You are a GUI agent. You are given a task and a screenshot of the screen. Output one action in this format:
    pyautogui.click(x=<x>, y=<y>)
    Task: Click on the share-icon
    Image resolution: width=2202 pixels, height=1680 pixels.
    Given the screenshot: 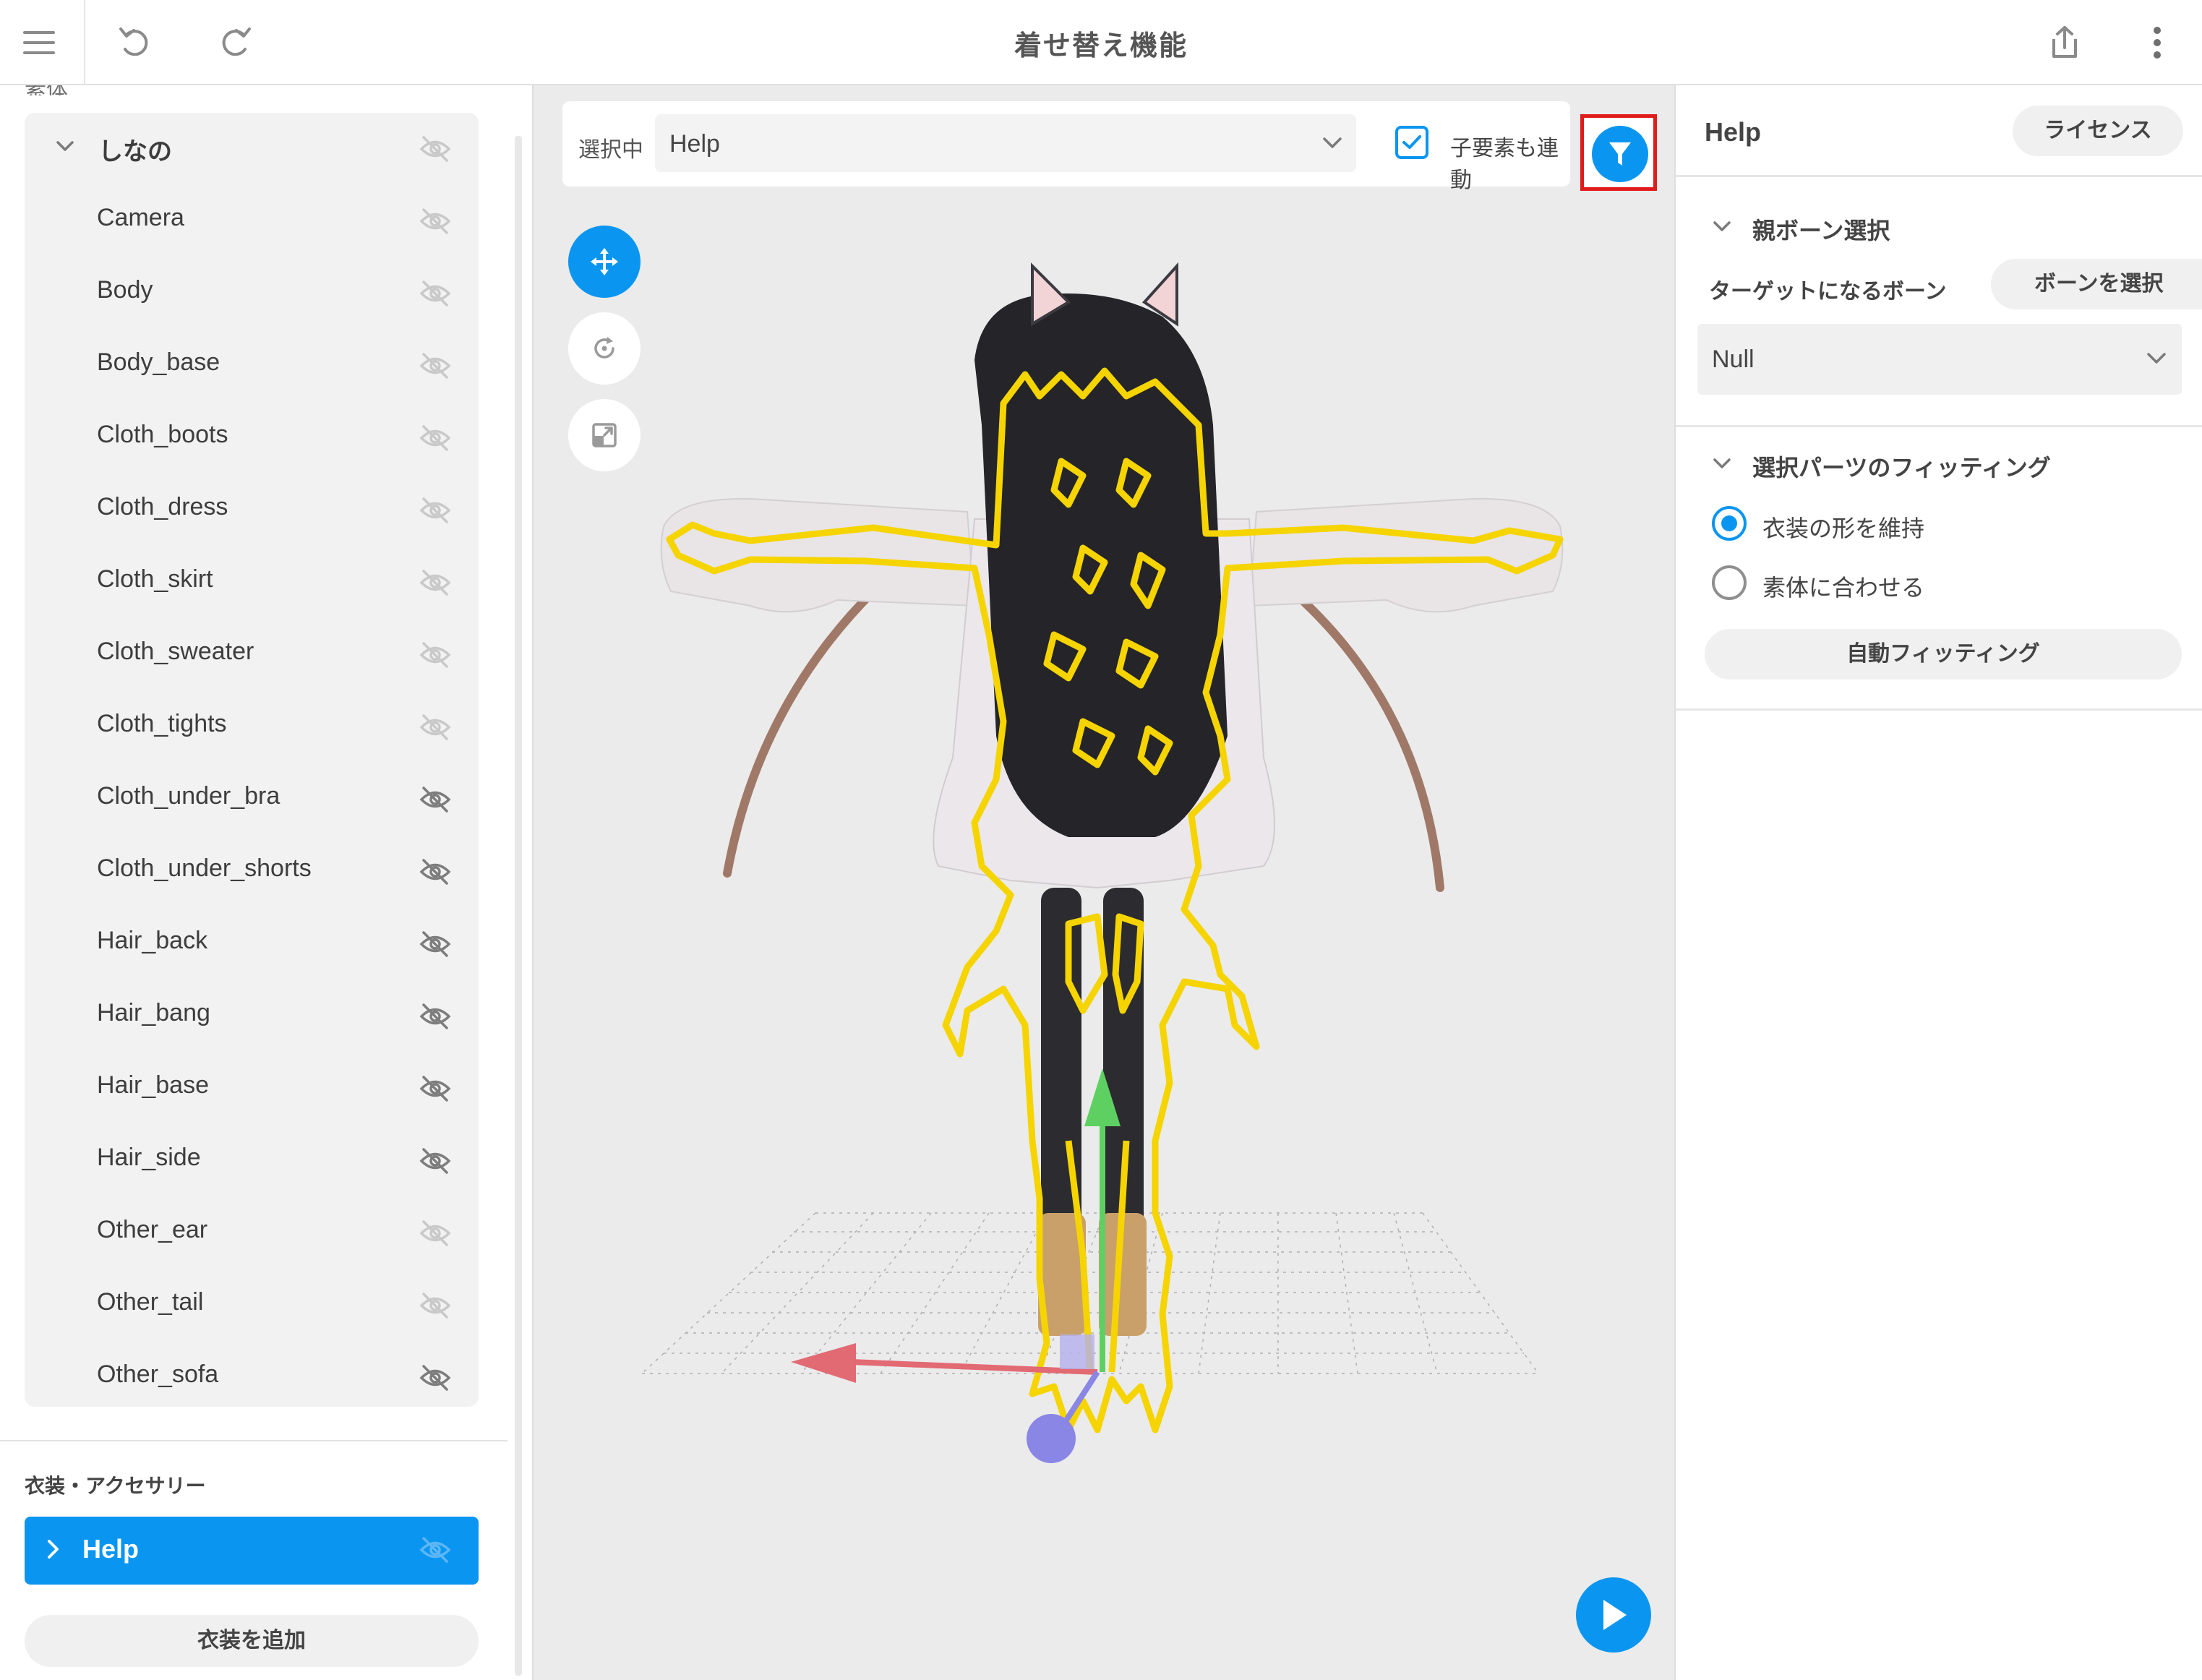 What is the action you would take?
    pyautogui.click(x=2065, y=42)
    